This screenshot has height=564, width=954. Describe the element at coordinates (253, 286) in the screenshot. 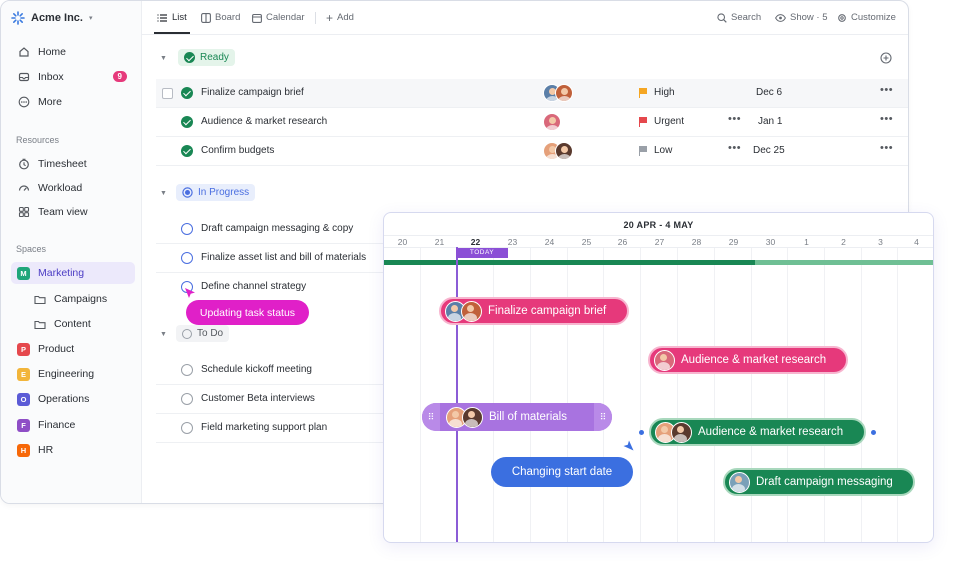

I see `task-name: Define channel strategy` at that location.